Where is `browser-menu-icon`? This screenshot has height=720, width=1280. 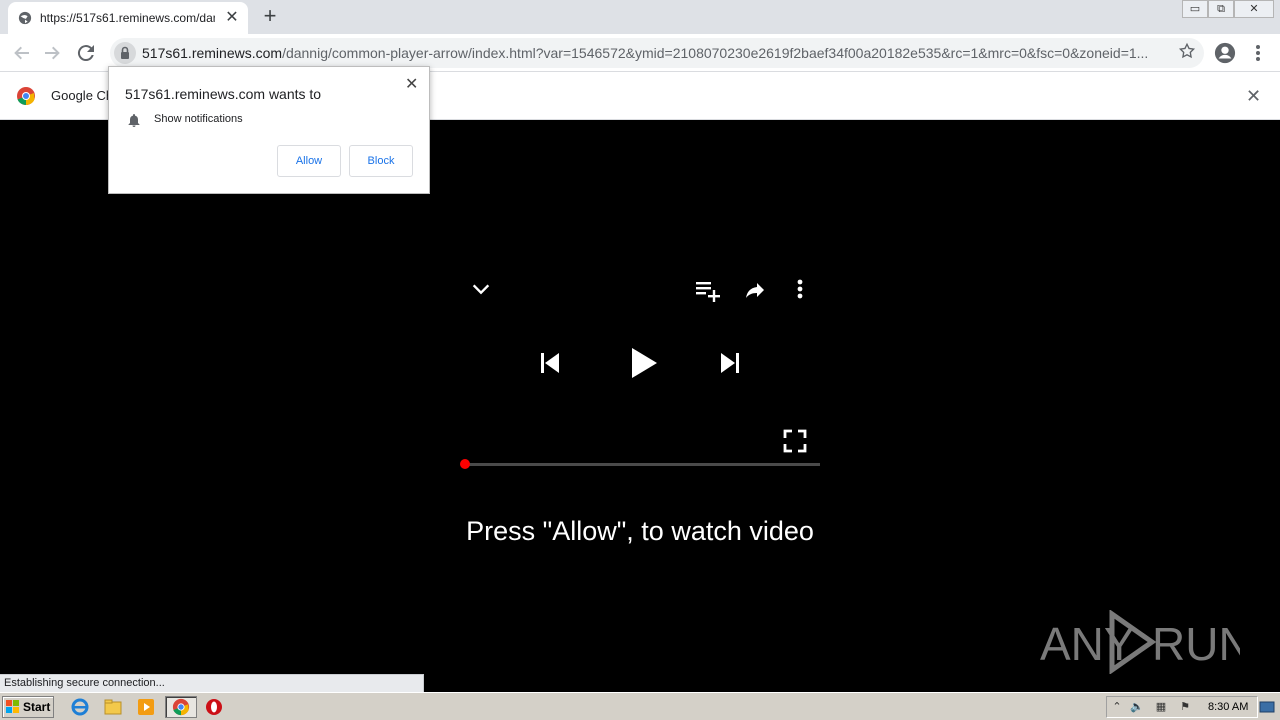 browser-menu-icon is located at coordinates (1258, 53).